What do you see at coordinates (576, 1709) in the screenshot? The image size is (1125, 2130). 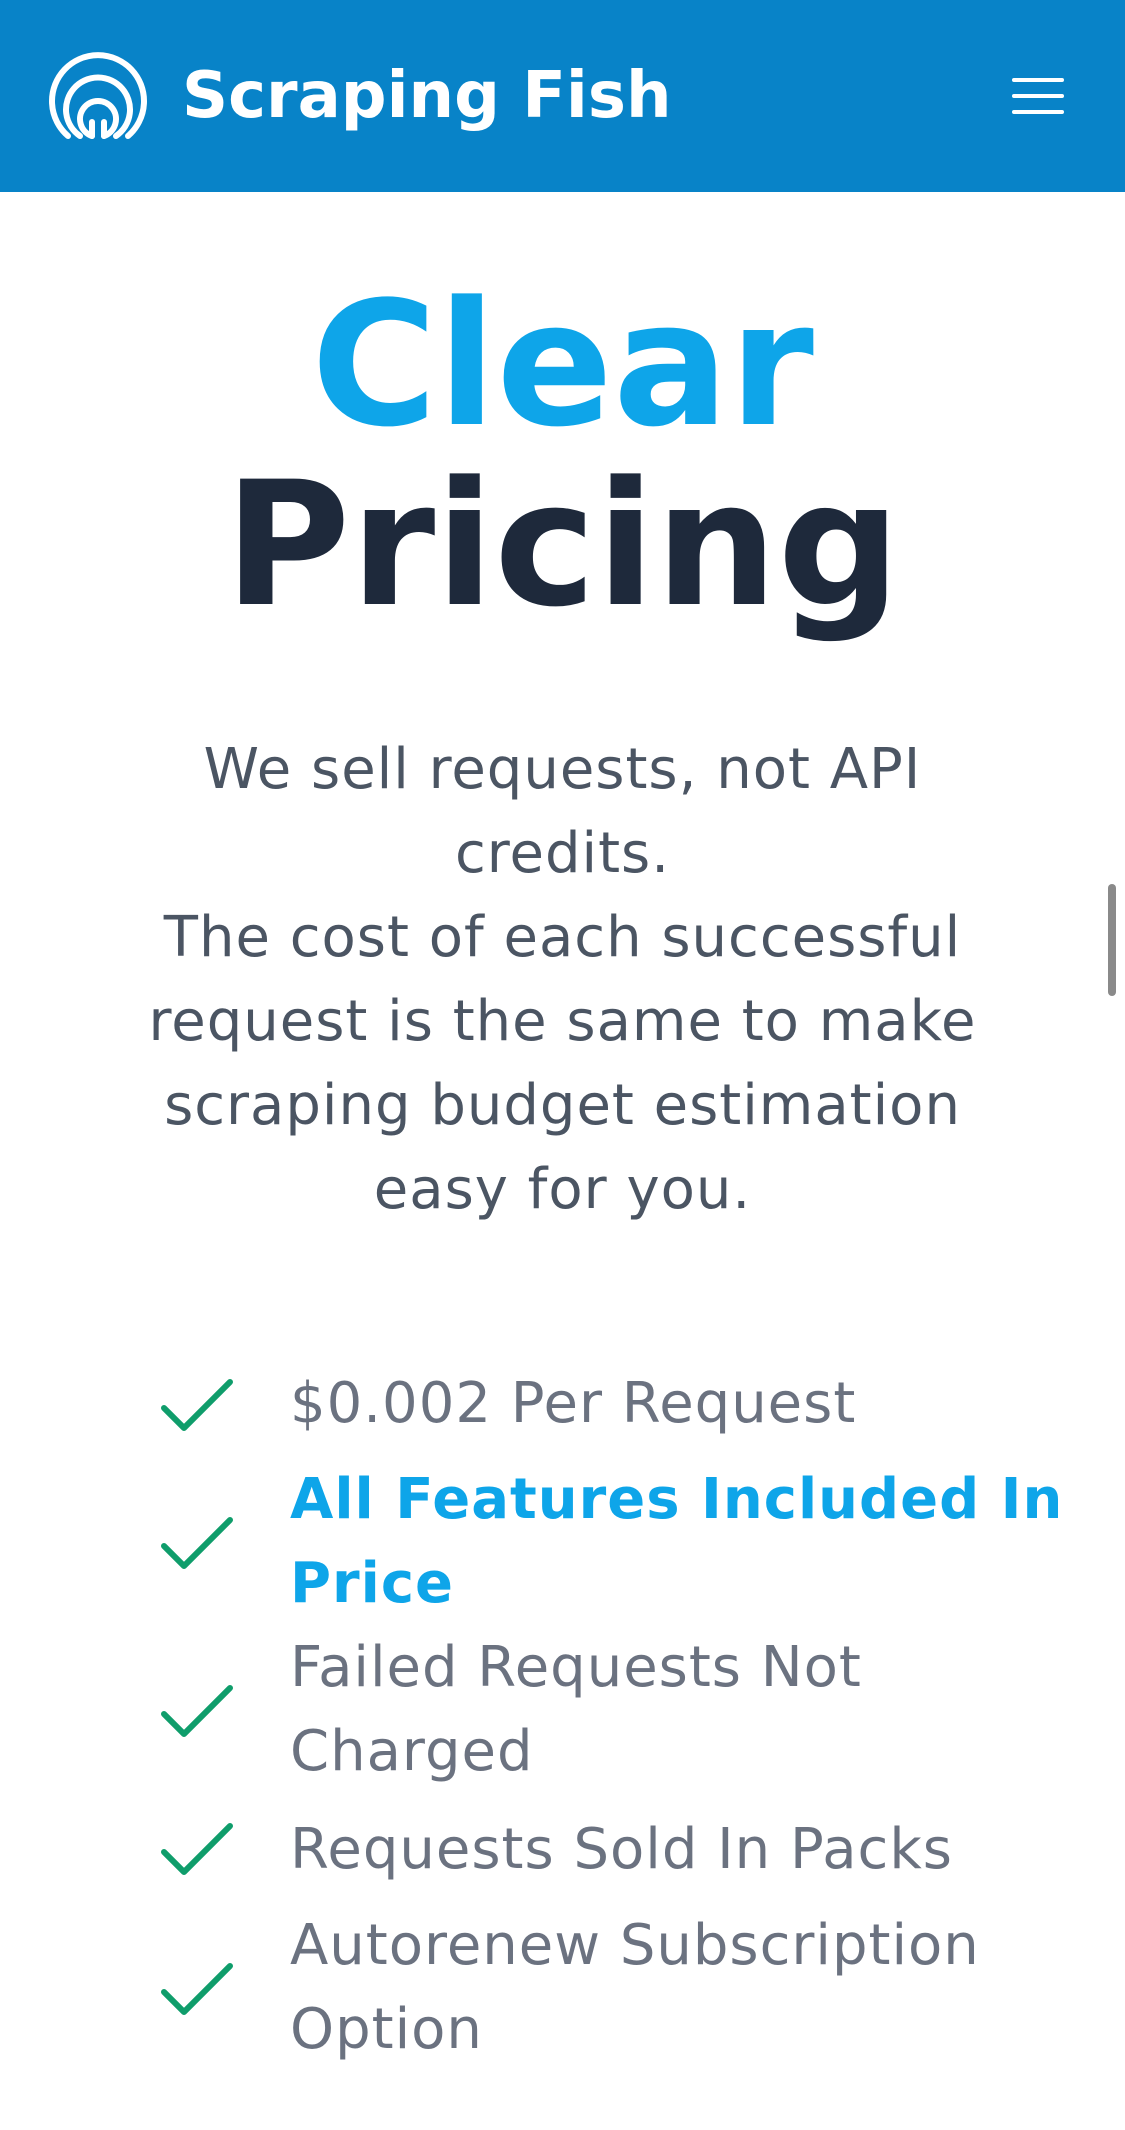 I see `feature-label: Failed Requests Not Charged` at bounding box center [576, 1709].